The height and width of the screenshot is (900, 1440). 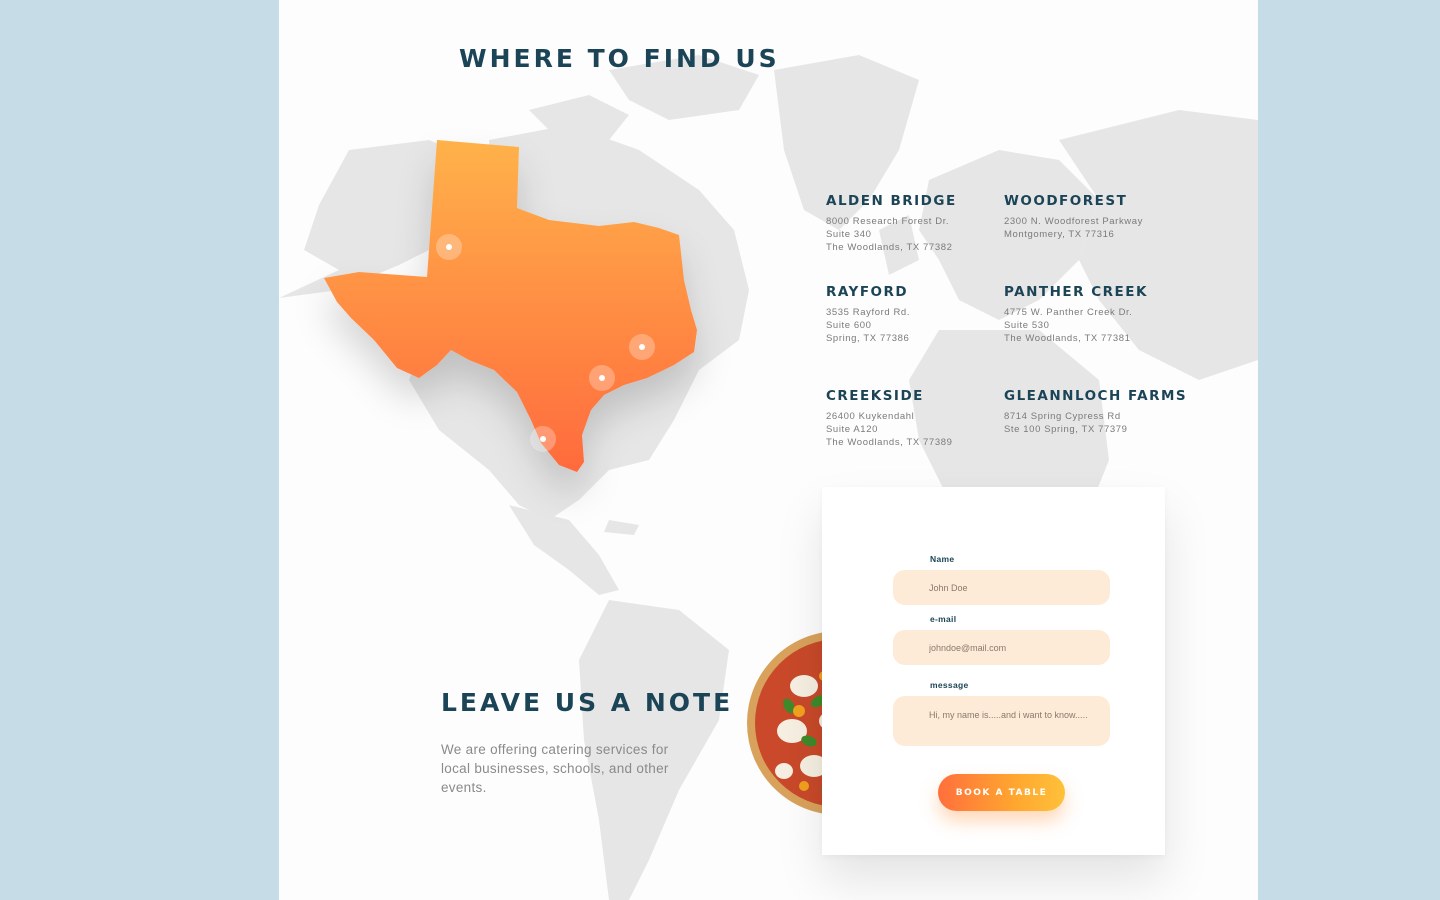 What do you see at coordinates (1096, 396) in the screenshot?
I see `location-name: GLEANNLOCH FARMS` at bounding box center [1096, 396].